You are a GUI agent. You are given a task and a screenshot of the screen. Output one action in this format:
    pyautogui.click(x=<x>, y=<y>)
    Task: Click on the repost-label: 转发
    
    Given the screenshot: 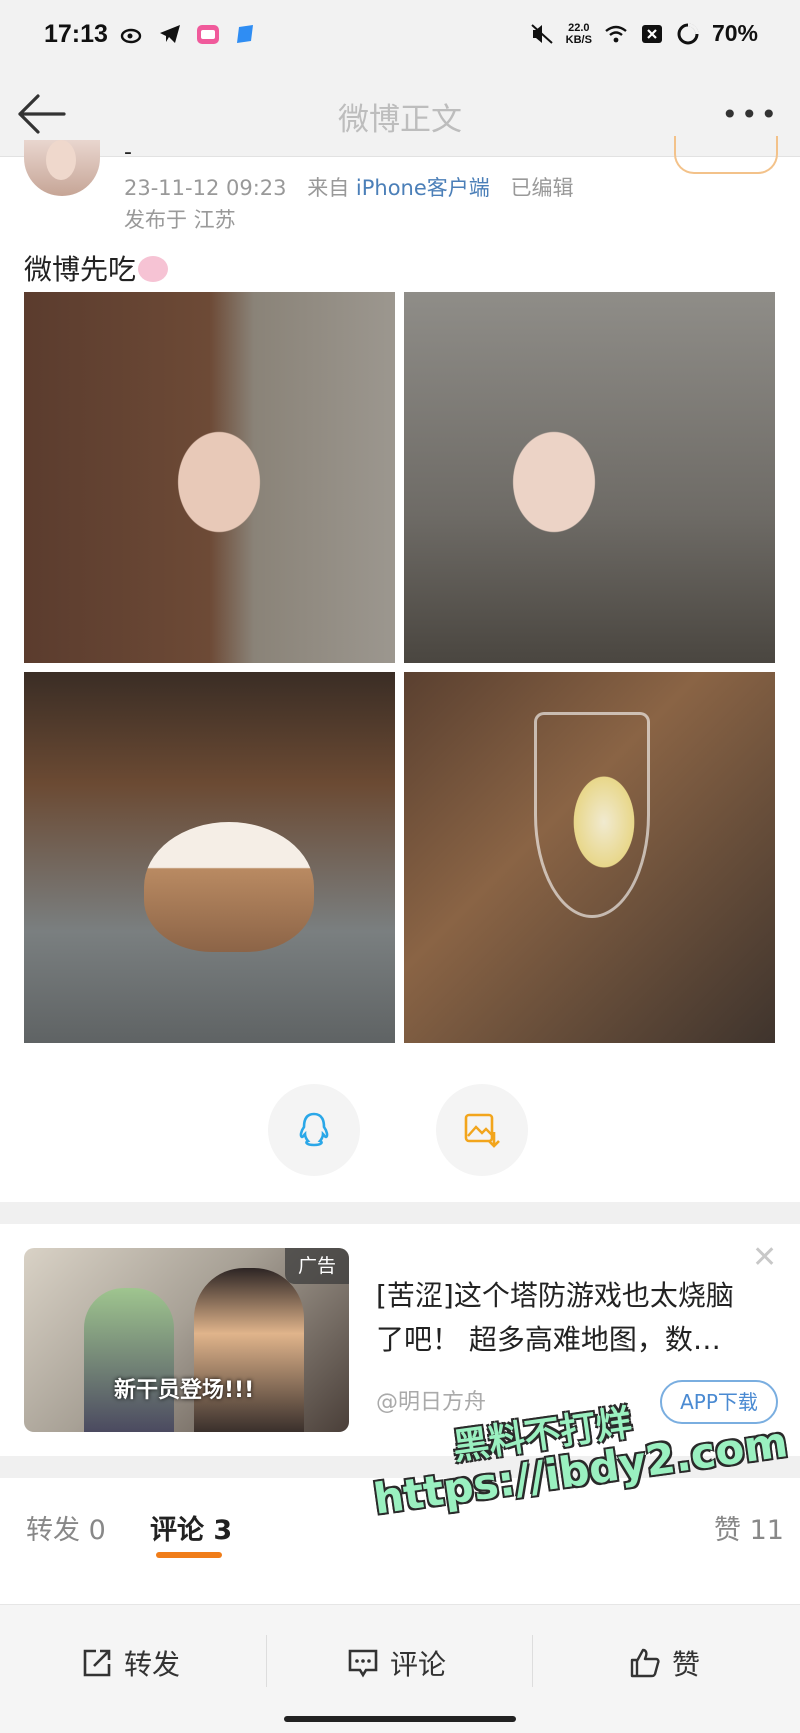 What is the action you would take?
    pyautogui.click(x=152, y=1664)
    